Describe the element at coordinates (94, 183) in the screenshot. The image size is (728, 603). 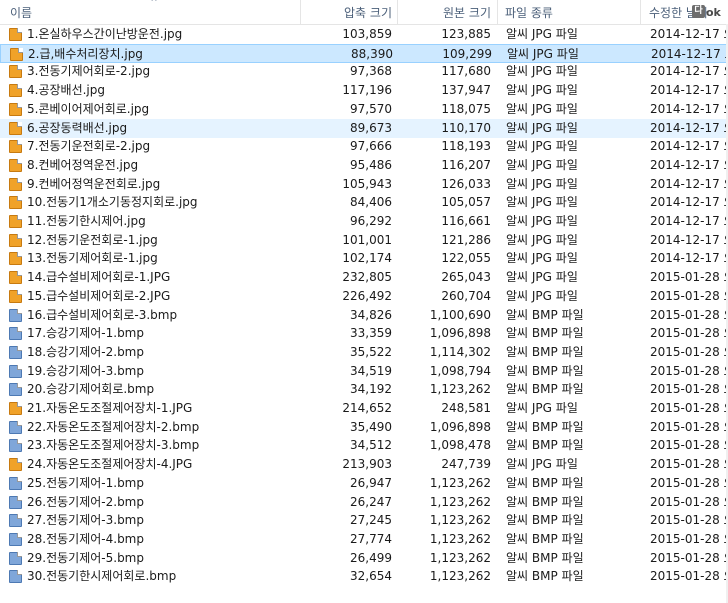
I see `file-name: 9.컨베어정역운전회로.jpg` at that location.